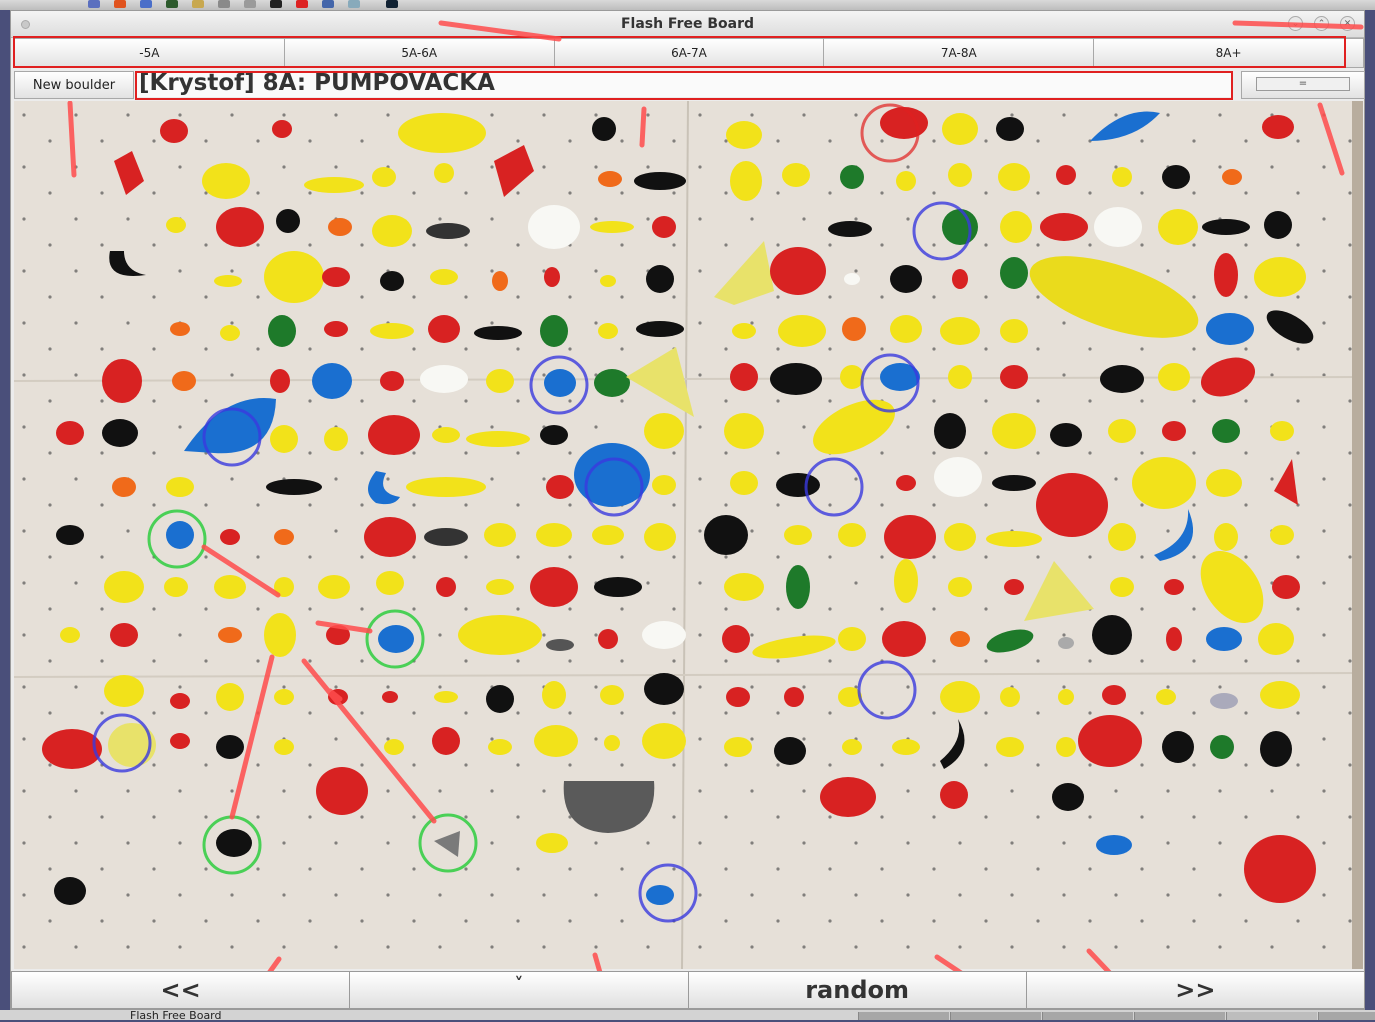 This screenshot has width=1375, height=1022. What do you see at coordinates (1321, 23) in the screenshot?
I see `maximize-icon: ⌃` at bounding box center [1321, 23].